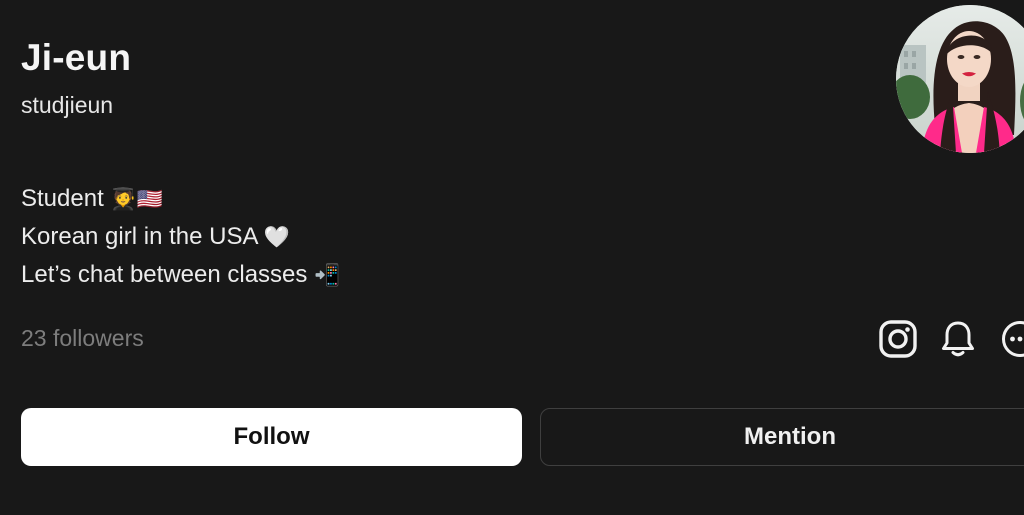 The height and width of the screenshot is (515, 1024). I want to click on bio-line-2: Korean girl in the USA 🤍, so click(180, 237).